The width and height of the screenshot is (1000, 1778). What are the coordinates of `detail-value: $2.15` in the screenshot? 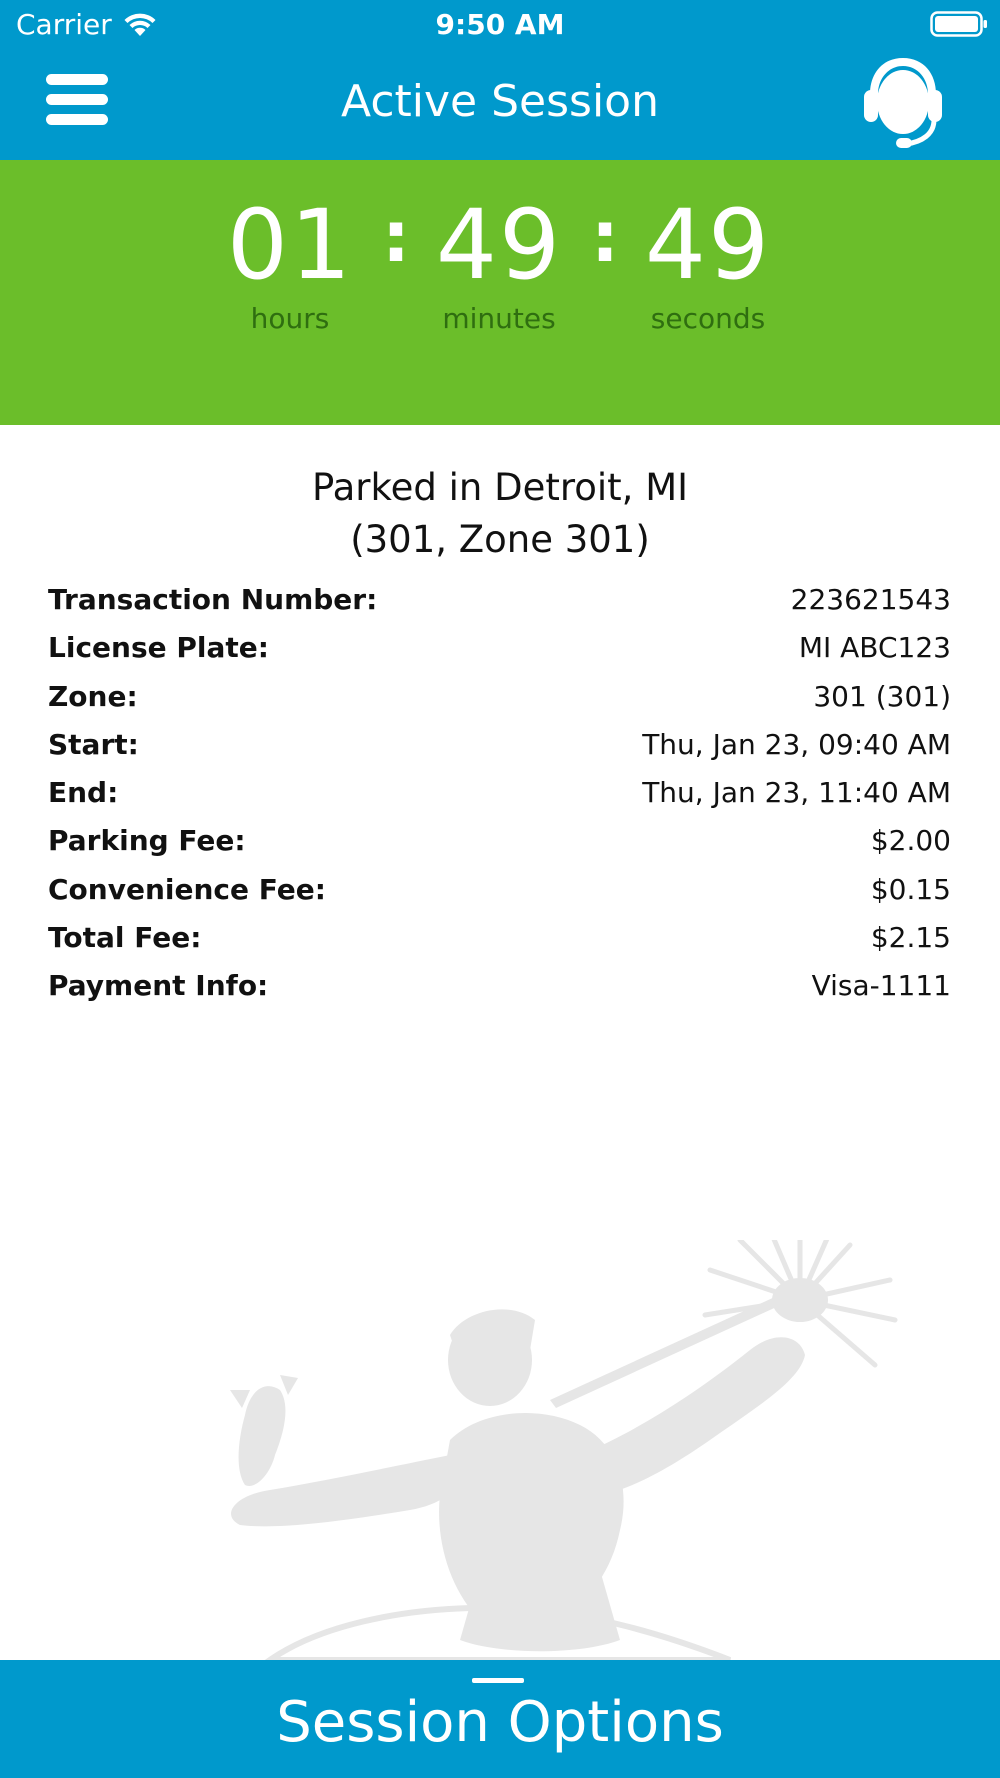 It's located at (910, 938).